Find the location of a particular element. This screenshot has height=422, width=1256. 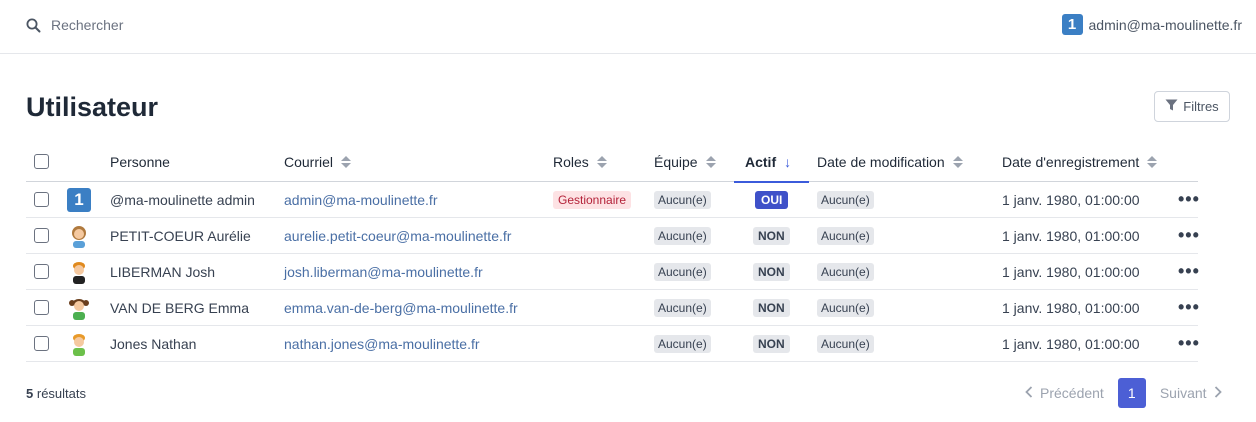

column-label-active: Actif is located at coordinates (761, 161).